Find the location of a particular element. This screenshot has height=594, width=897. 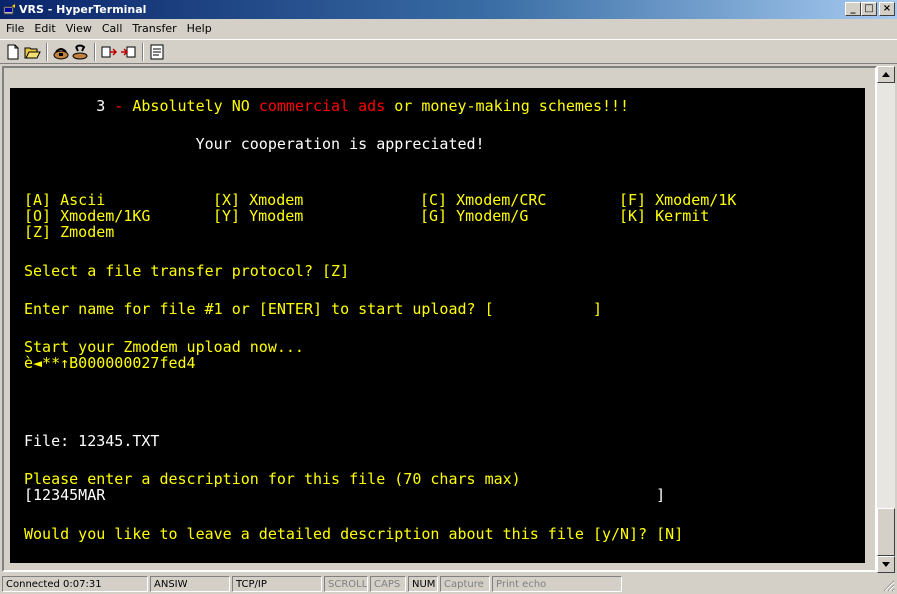

status-scroll: SCROLL is located at coordinates (346, 584).